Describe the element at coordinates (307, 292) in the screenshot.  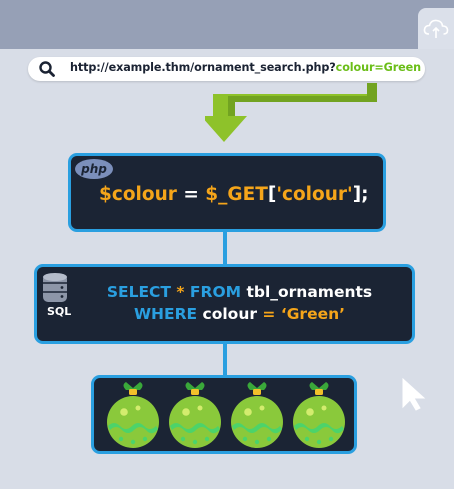
I see `sql-table-name: tbl_ornaments` at that location.